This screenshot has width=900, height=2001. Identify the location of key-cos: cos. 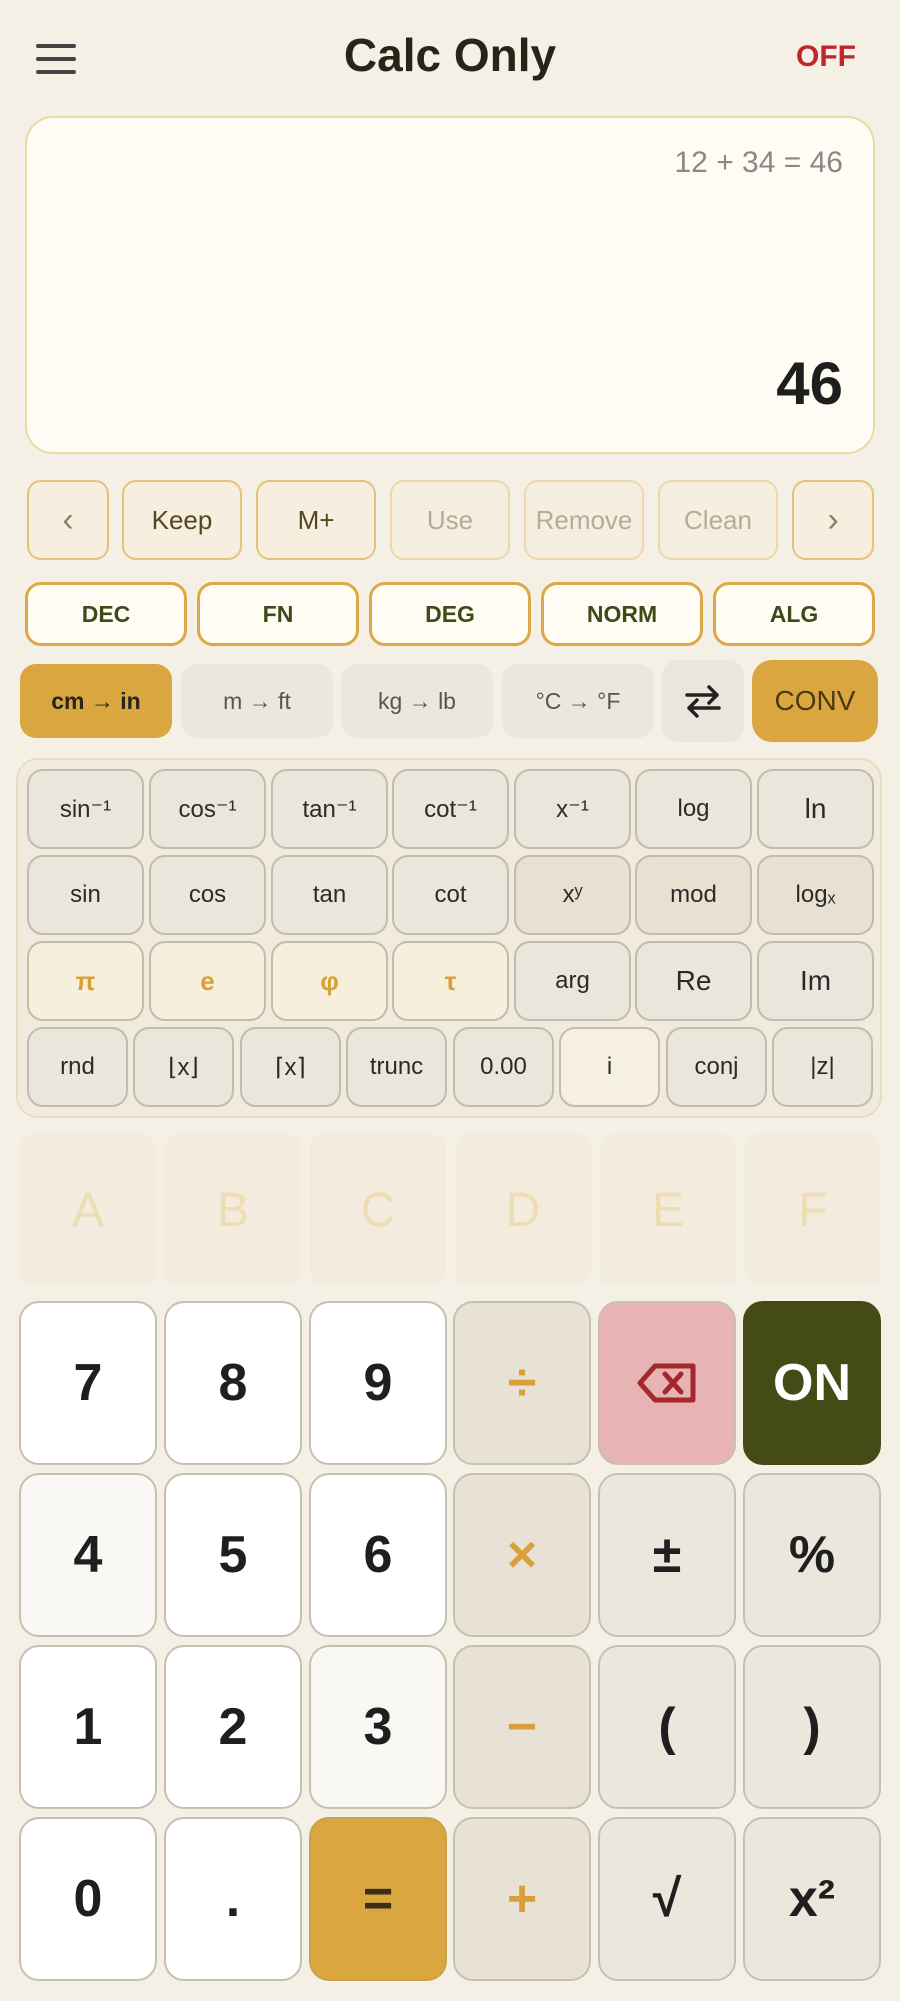
(207, 895).